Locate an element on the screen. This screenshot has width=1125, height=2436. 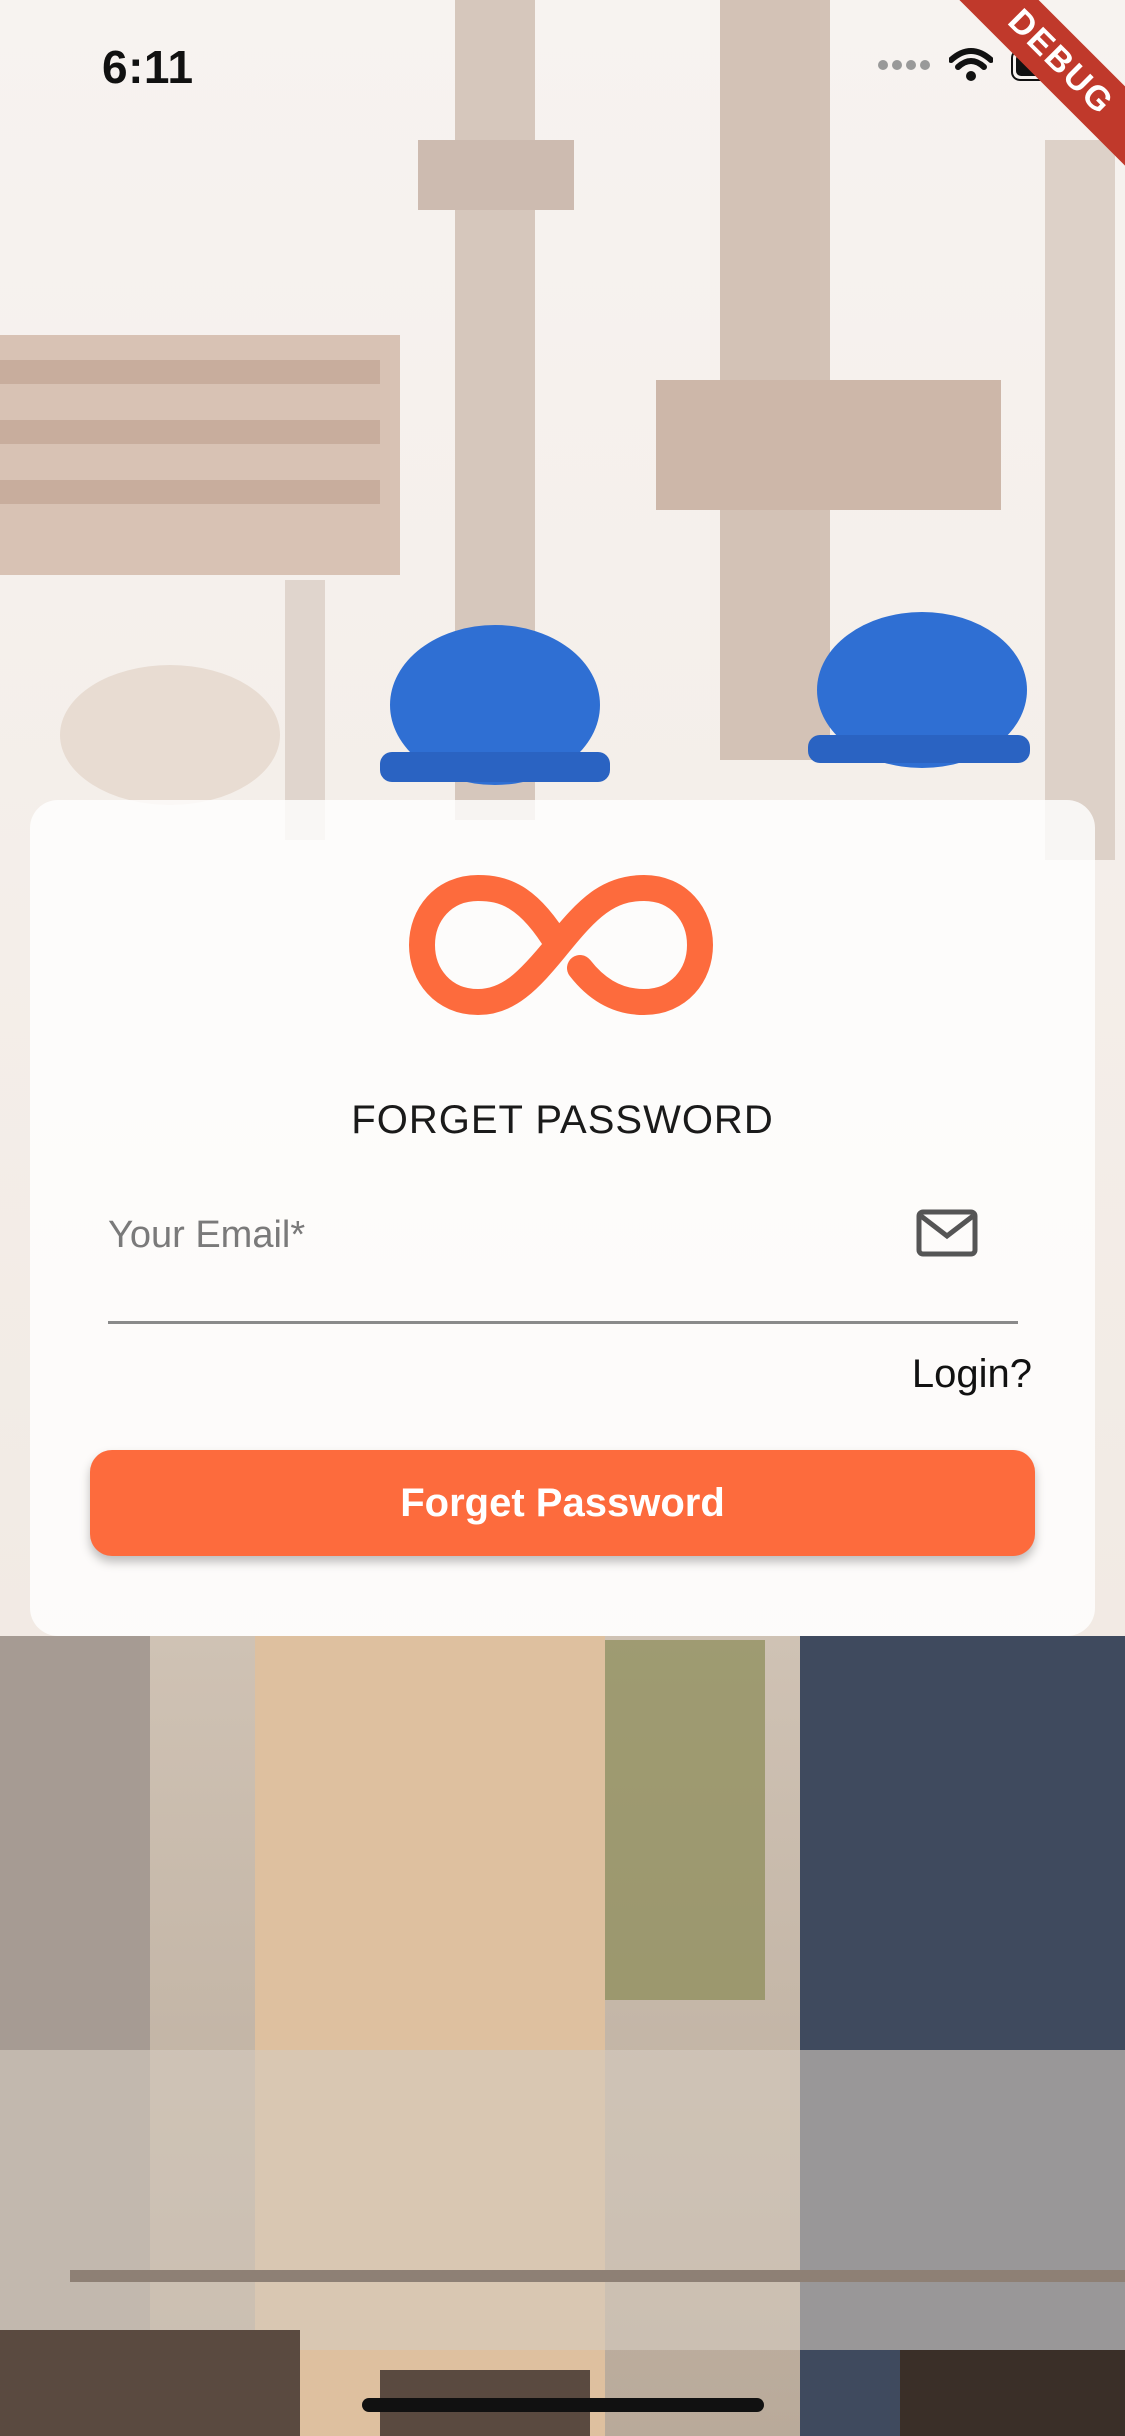
email-field is located at coordinates (563, 1259).